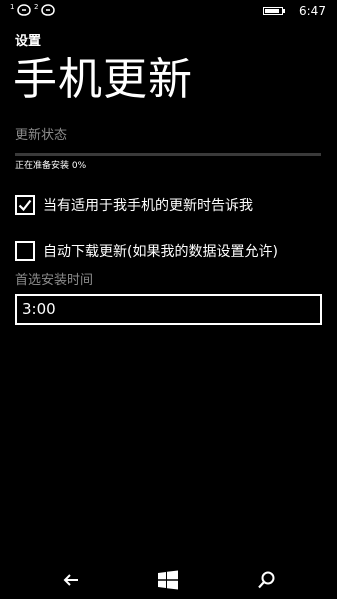  Describe the element at coordinates (22, 10) in the screenshot. I see `sim1-signal-icon: 1` at that location.